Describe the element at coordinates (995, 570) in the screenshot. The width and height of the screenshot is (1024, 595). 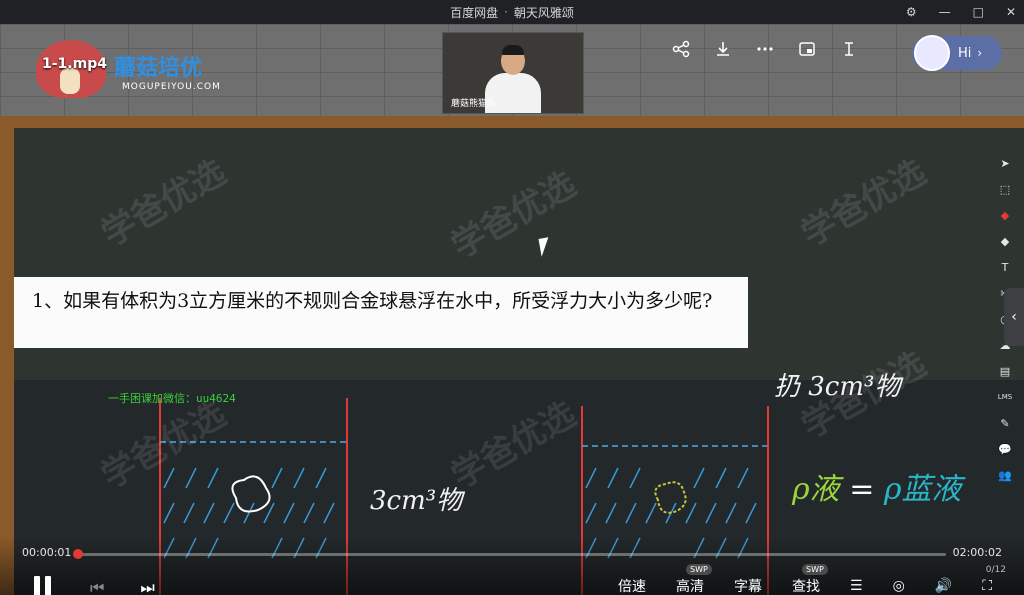
I see `page-counter: 0/12` at that location.